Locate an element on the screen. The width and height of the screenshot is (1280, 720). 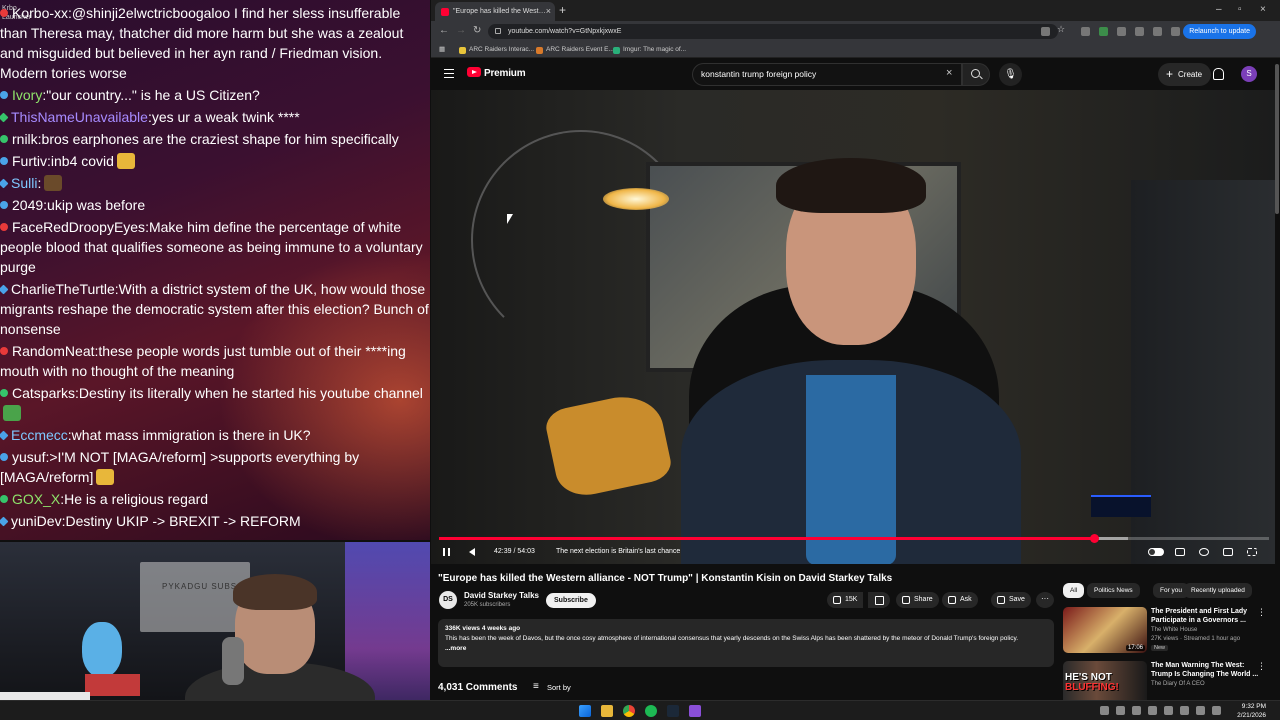
extensions-puzzle-icon is located at coordinates (1157, 31).